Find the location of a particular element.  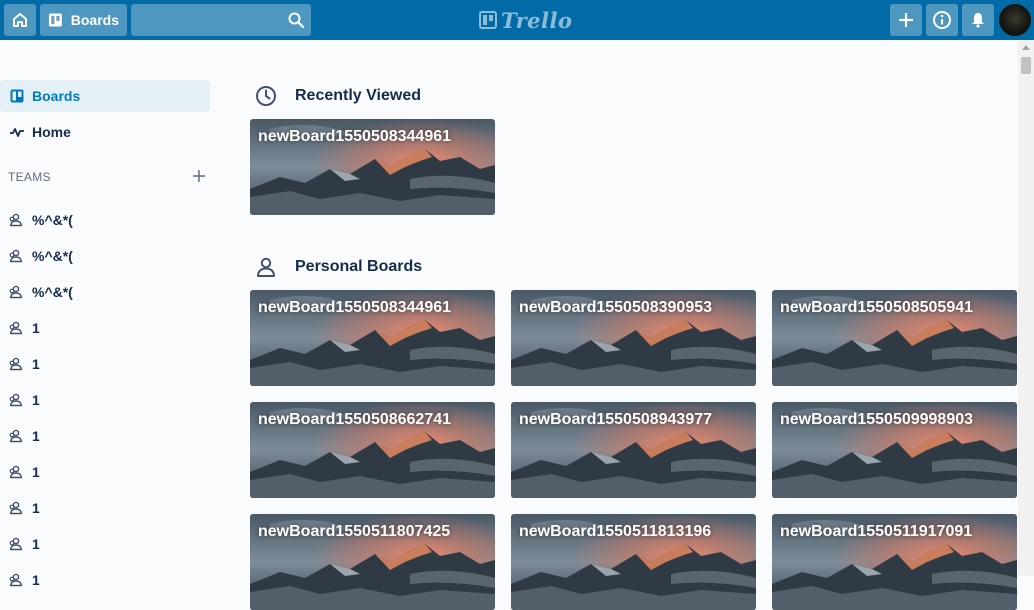

info-button is located at coordinates (942, 20).